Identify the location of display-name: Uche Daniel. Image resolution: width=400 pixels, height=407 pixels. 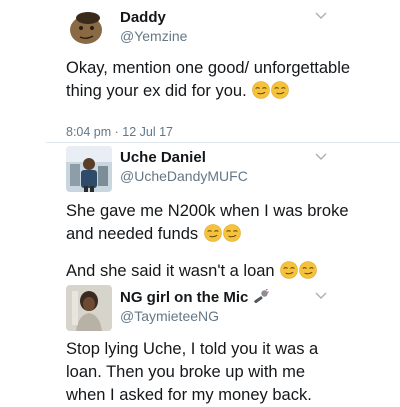
(163, 157).